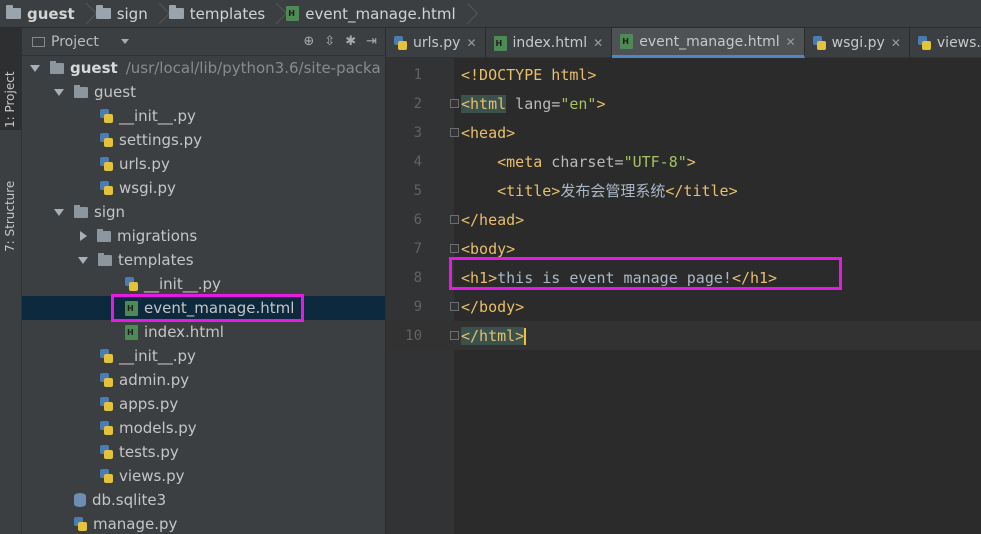 This screenshot has width=981, height=534. What do you see at coordinates (203, 332) in the screenshot?
I see `tree-item-file: index.html` at bounding box center [203, 332].